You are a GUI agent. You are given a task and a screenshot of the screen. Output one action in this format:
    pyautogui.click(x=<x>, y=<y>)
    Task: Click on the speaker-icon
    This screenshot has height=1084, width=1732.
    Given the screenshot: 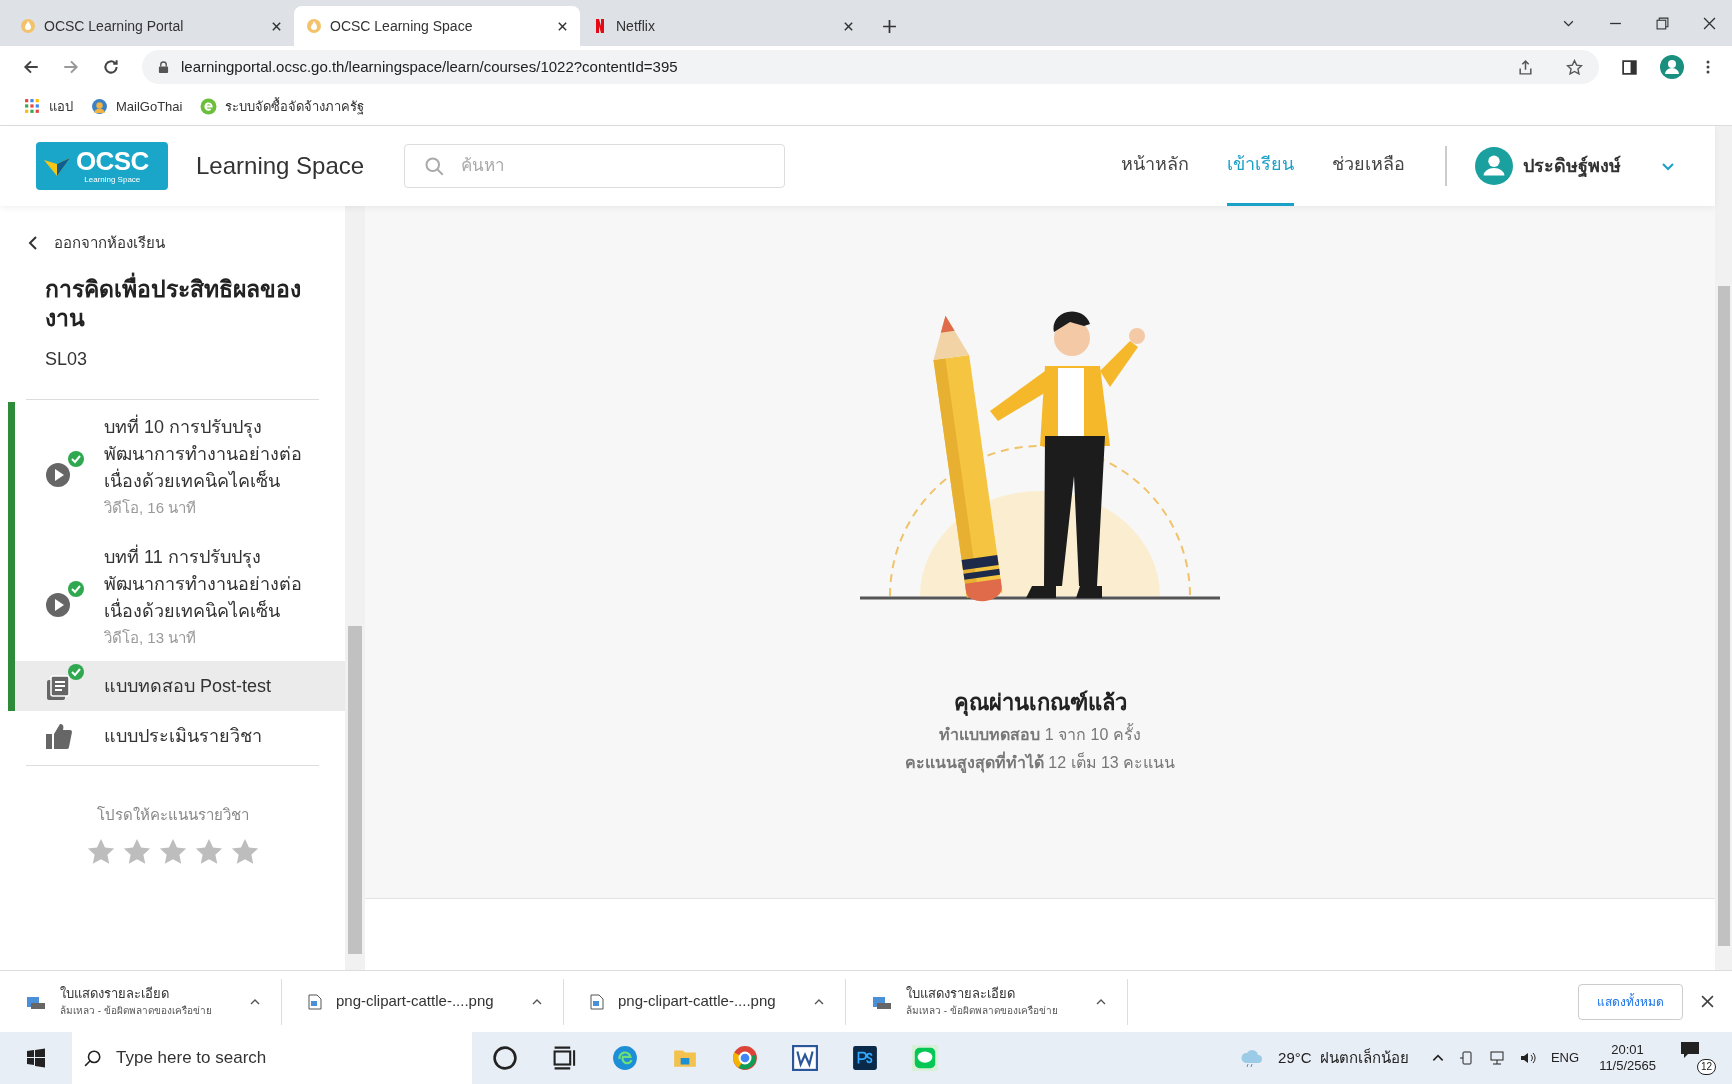 What is the action you would take?
    pyautogui.click(x=1527, y=1058)
    